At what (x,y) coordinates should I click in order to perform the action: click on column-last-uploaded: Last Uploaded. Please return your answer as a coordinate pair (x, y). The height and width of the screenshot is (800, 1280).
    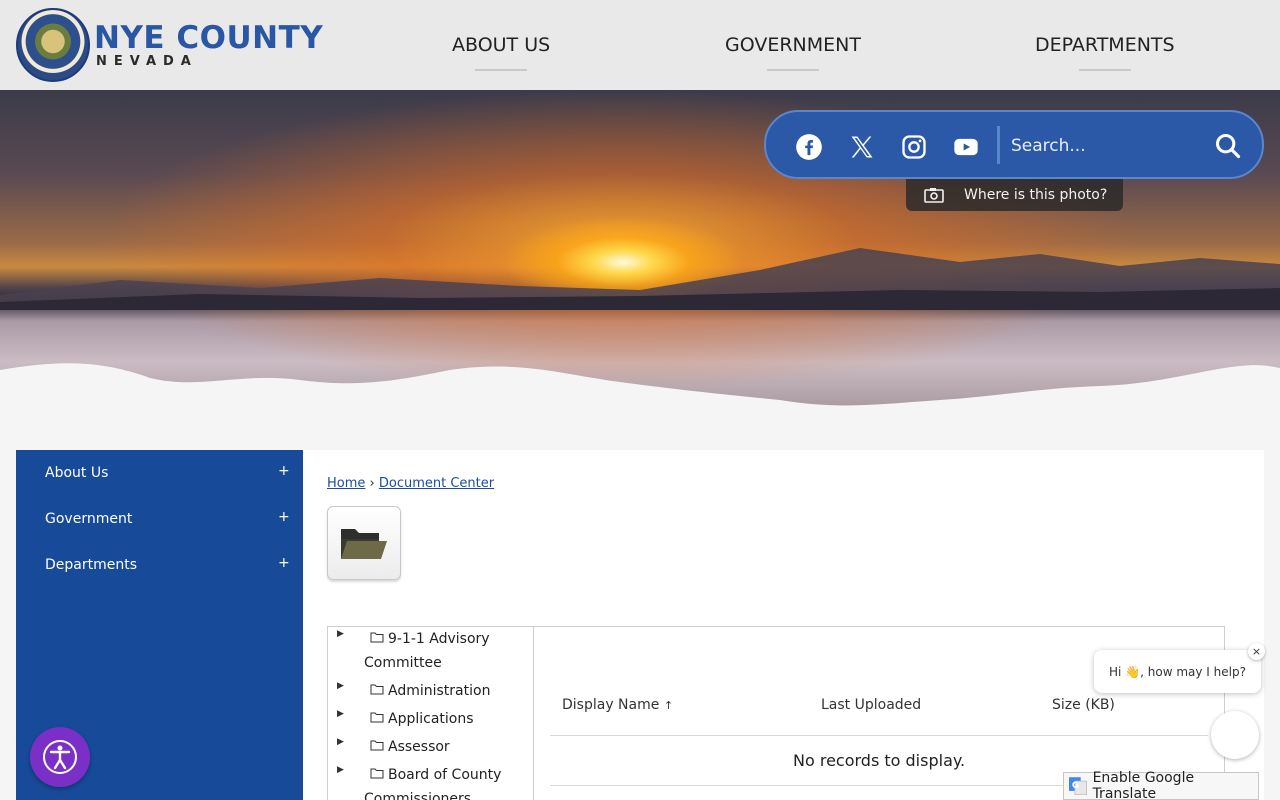
    Looking at the image, I should click on (871, 705).